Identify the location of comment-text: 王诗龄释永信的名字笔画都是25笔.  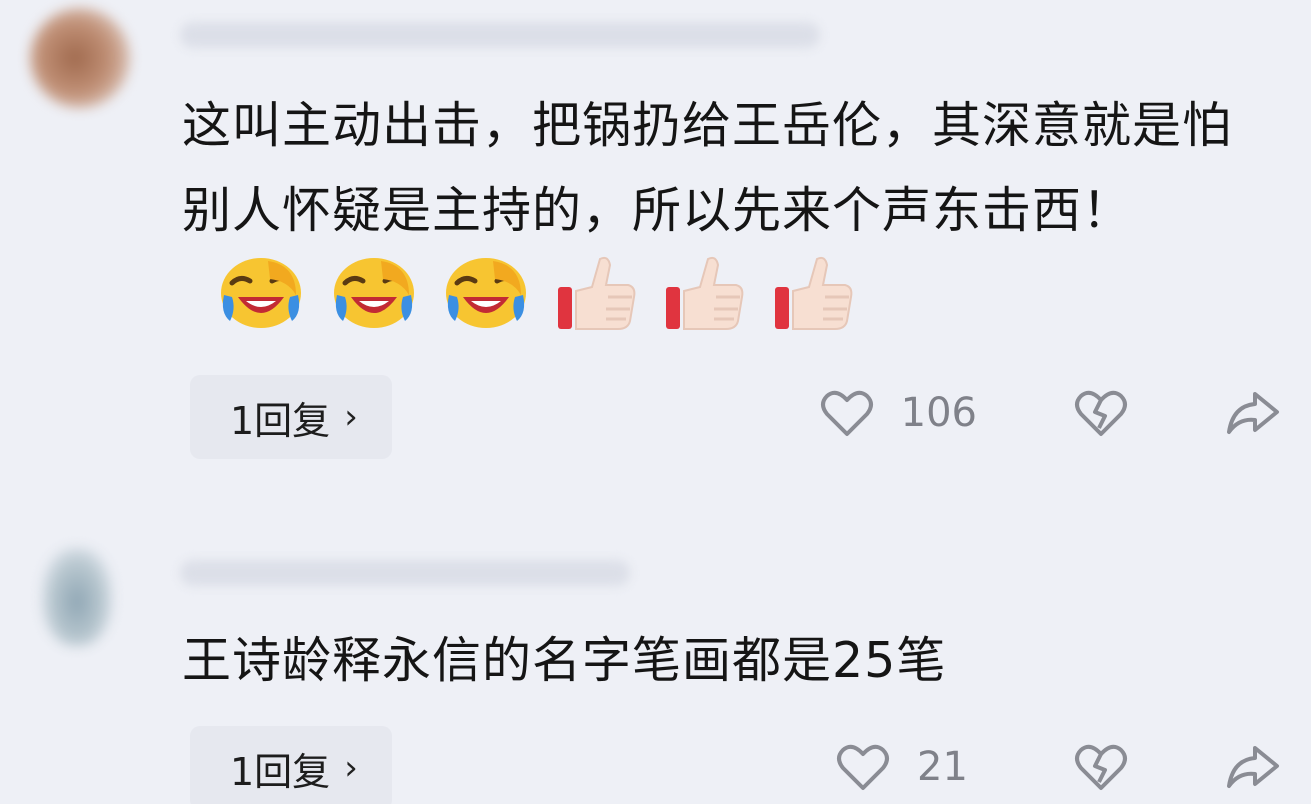
(564, 660).